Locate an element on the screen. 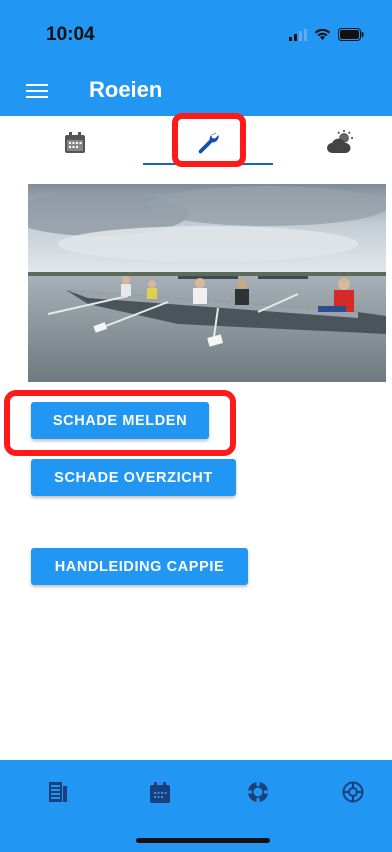  battery-icon is located at coordinates (351, 34).